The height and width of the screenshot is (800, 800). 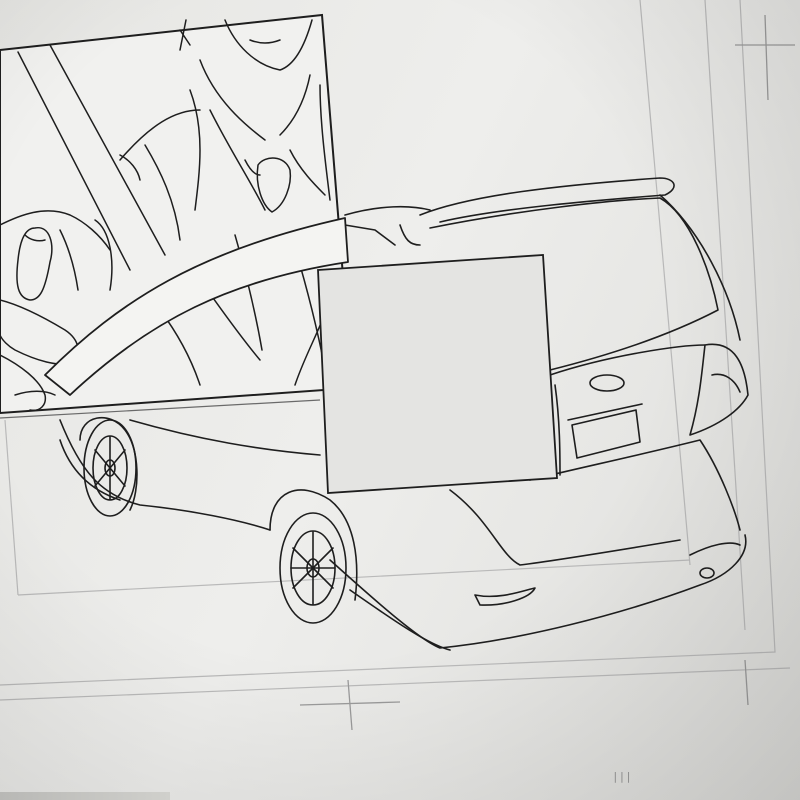 What do you see at coordinates (395, 684) in the screenshot?
I see `bleed-border` at bounding box center [395, 684].